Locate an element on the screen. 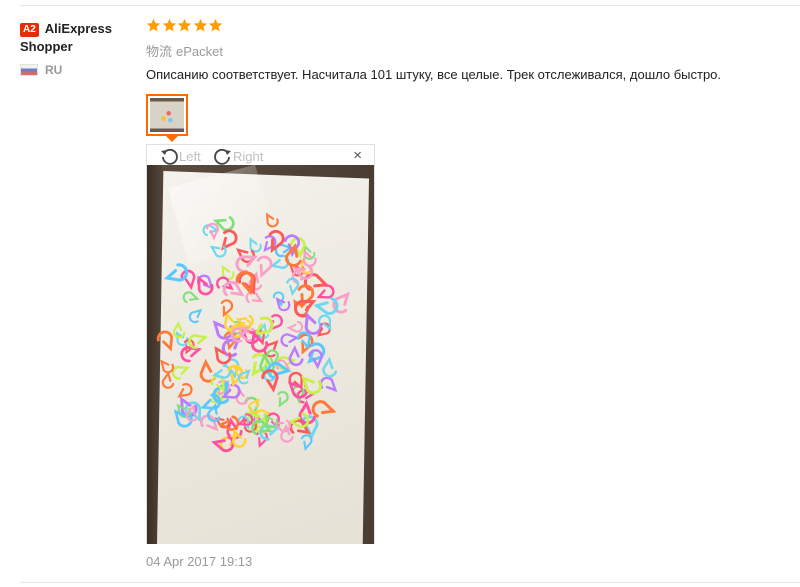 This screenshot has height=587, width=800. review-date: 04 Apr 2017 19:13 is located at coordinates (199, 561).